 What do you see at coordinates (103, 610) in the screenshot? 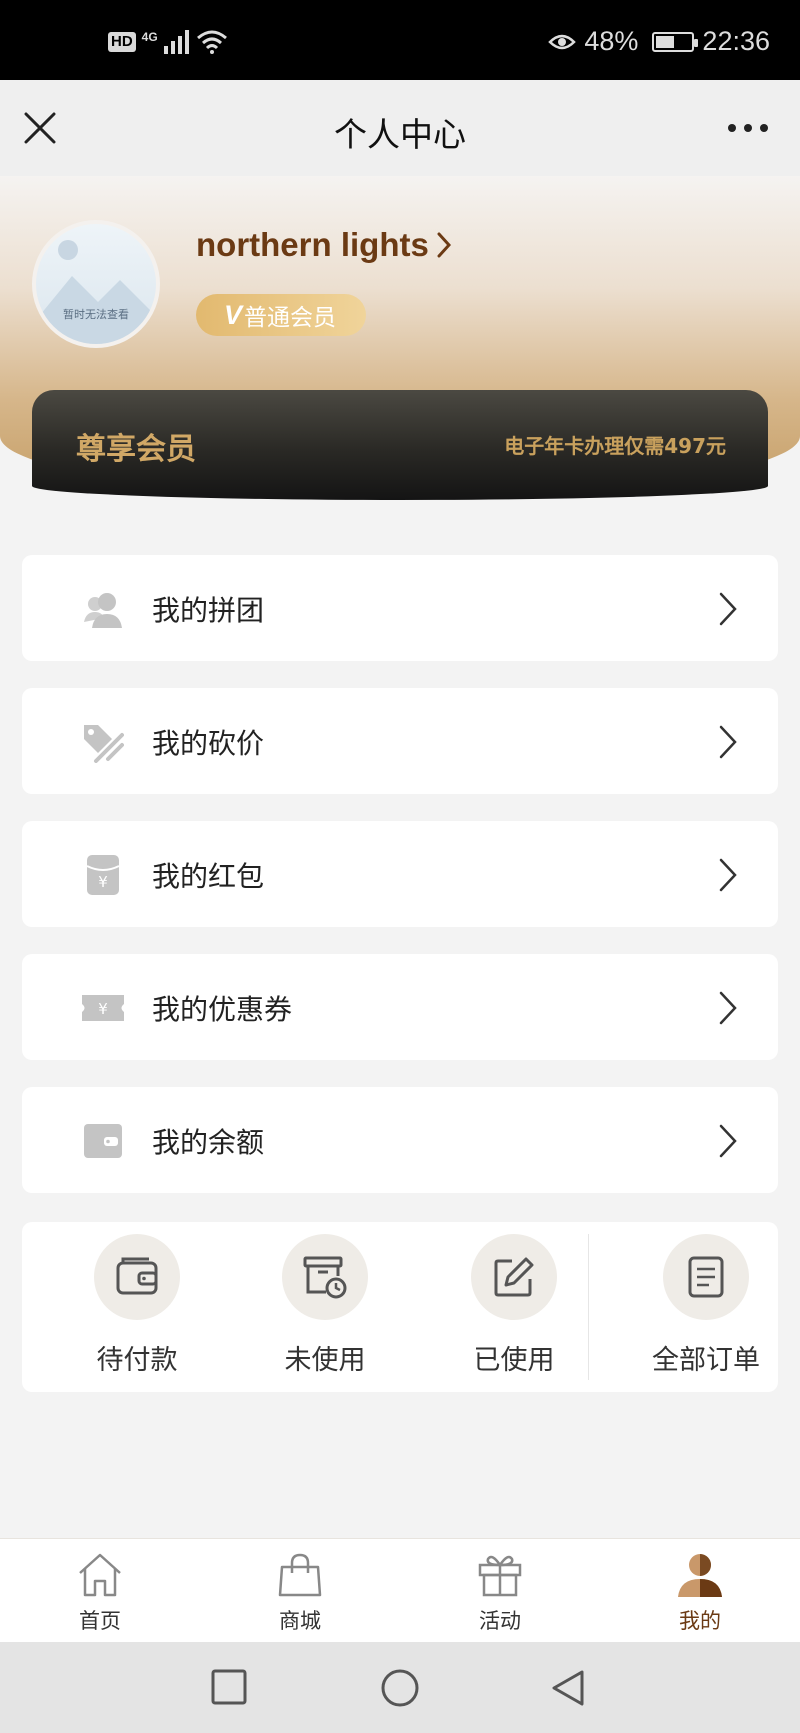
I see `group-user-icon` at bounding box center [103, 610].